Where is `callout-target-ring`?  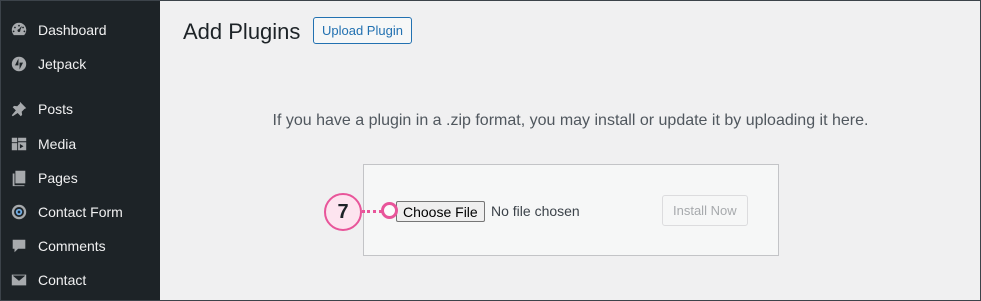 callout-target-ring is located at coordinates (389, 210).